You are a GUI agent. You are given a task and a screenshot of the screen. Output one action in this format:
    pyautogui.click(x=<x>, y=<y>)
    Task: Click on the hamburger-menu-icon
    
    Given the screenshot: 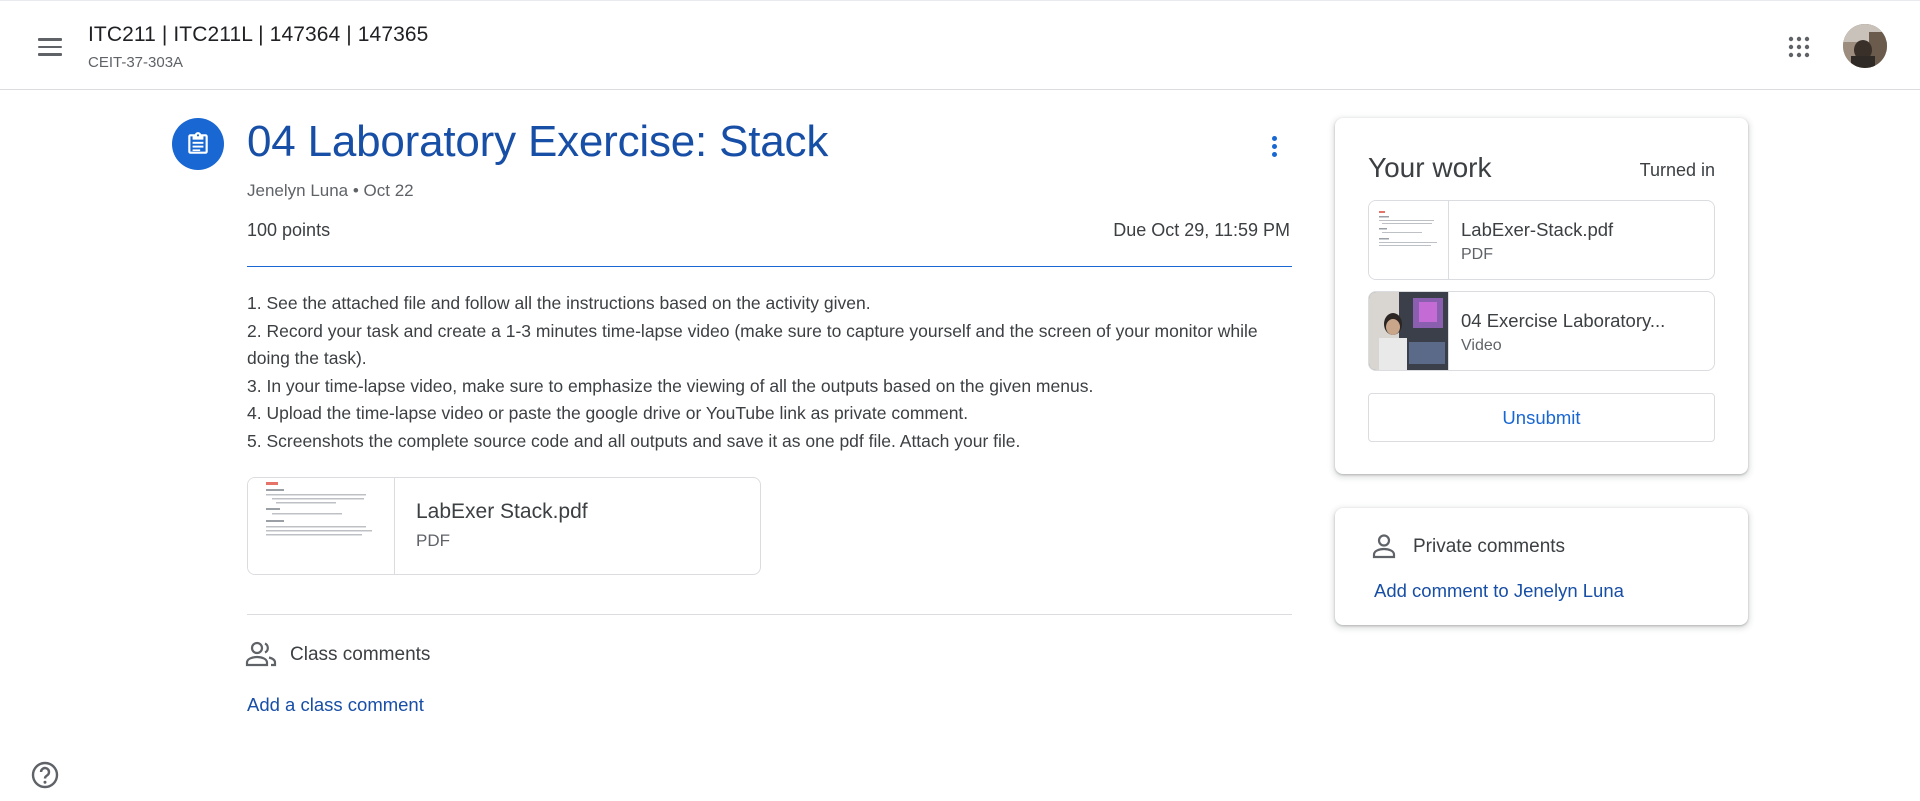 What is the action you would take?
    pyautogui.click(x=50, y=47)
    